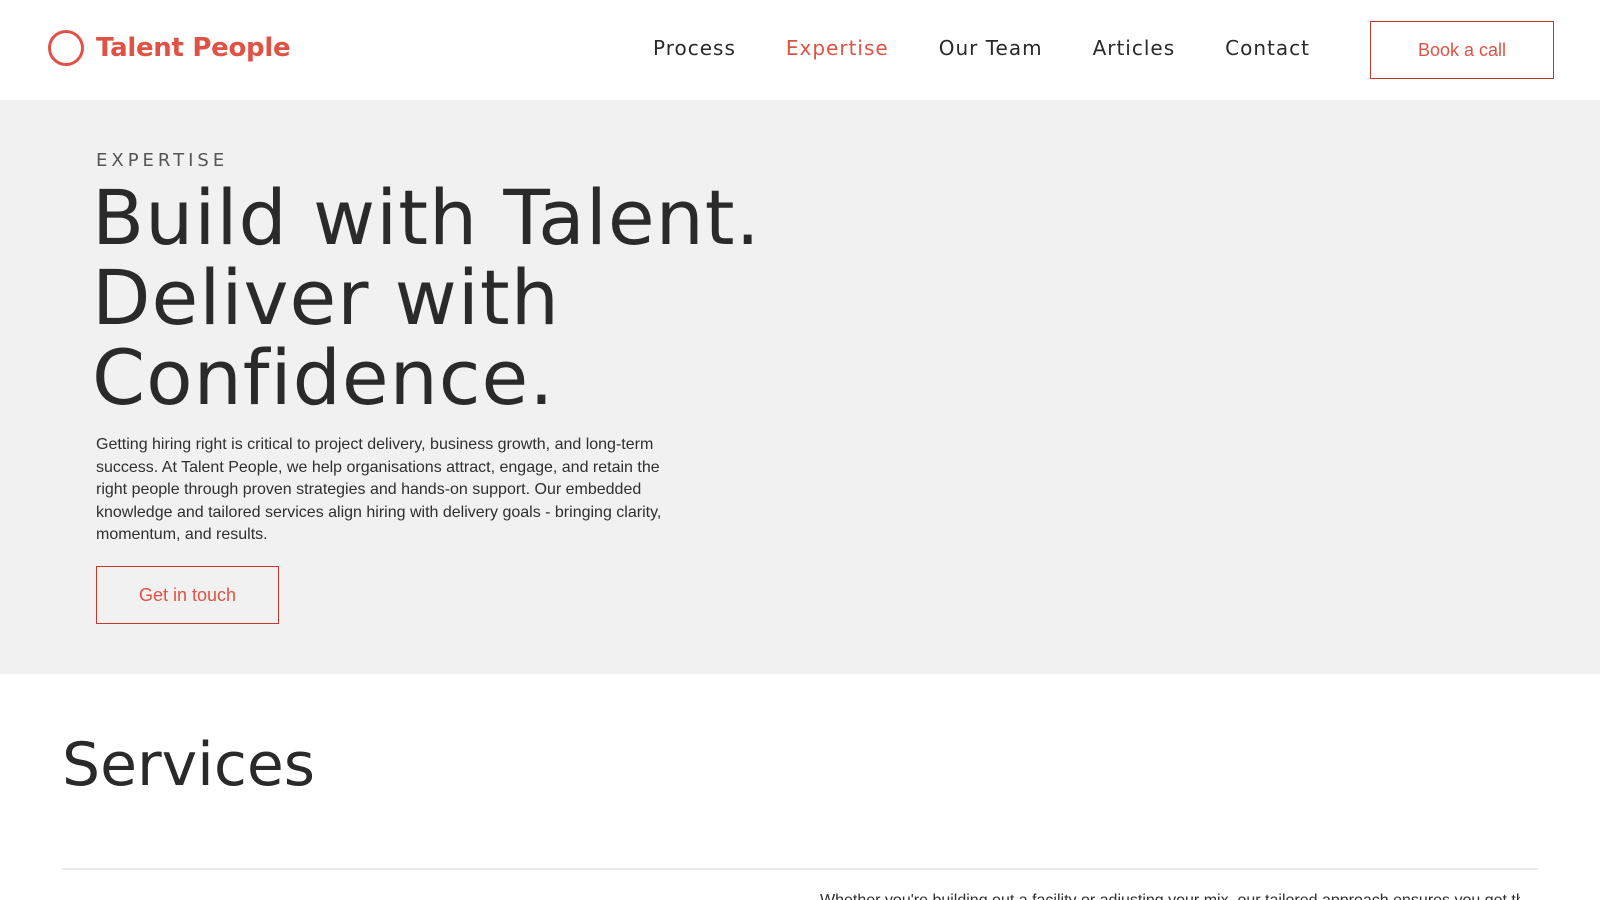  What do you see at coordinates (837, 48) in the screenshot?
I see `nav-item-expertise: Expertise` at bounding box center [837, 48].